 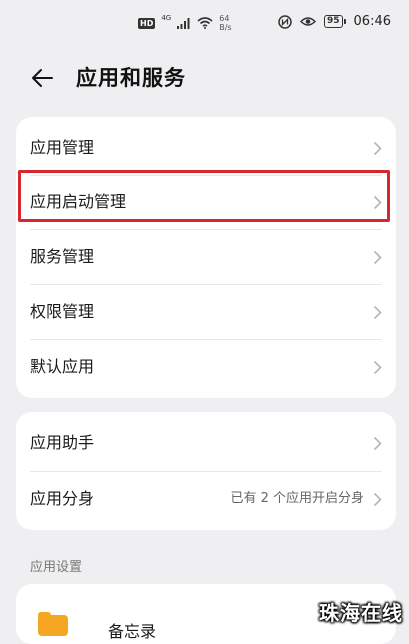 I want to click on hd-badge: HD, so click(x=147, y=23).